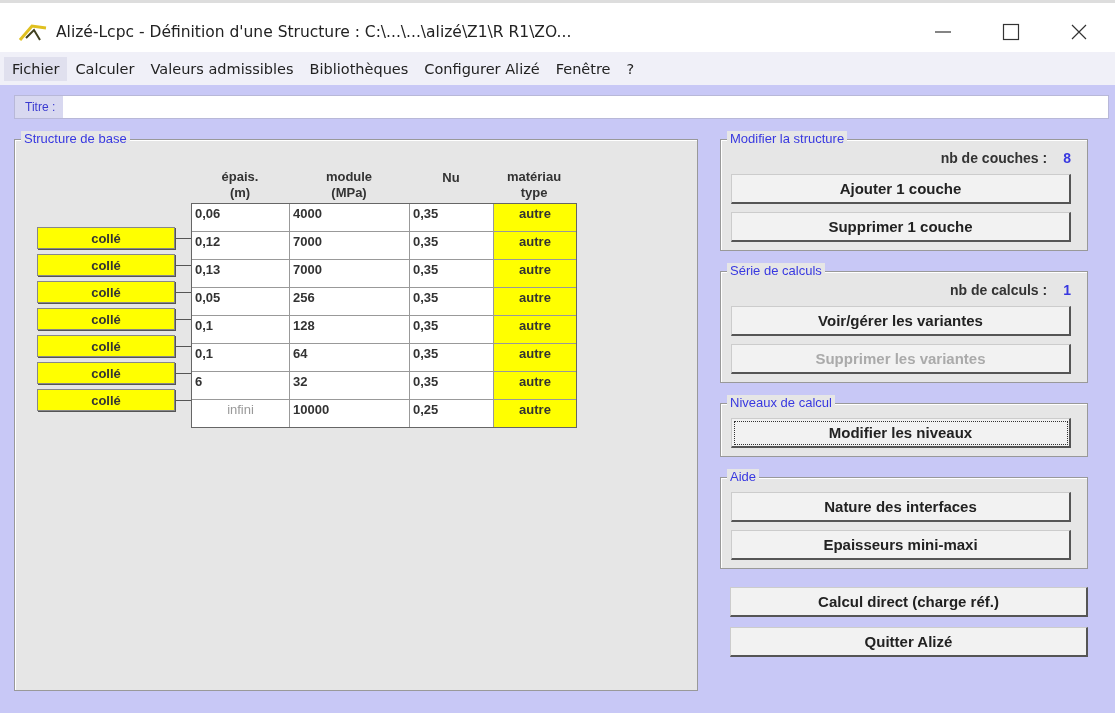 The width and height of the screenshot is (1115, 713). I want to click on menu-item: ?, so click(630, 68).